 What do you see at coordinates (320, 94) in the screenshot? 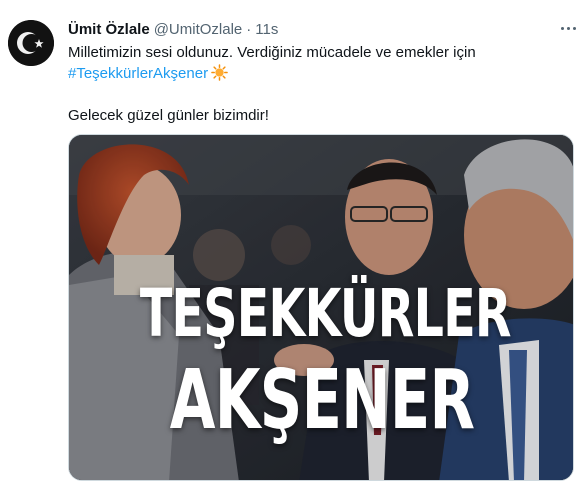
I see `text-spacer` at bounding box center [320, 94].